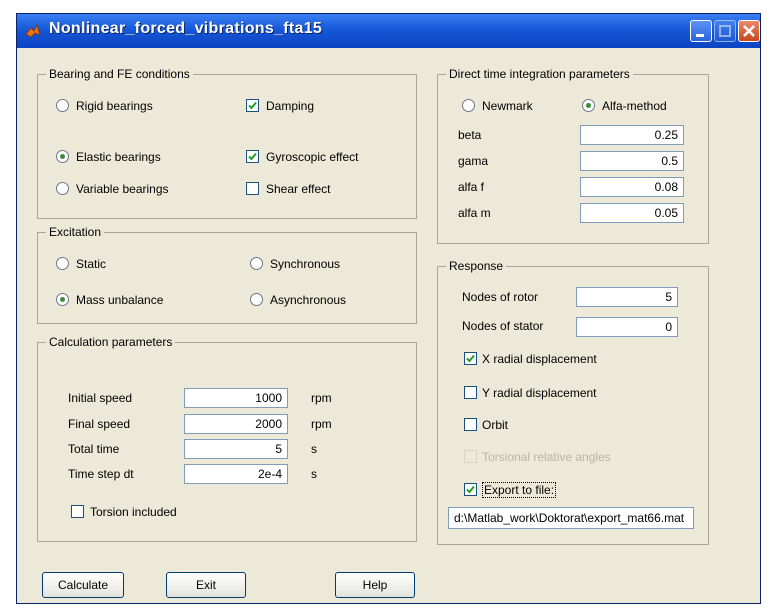 The image size is (772, 612). What do you see at coordinates (632, 135) in the screenshot?
I see `beta-input: 0.25` at bounding box center [632, 135].